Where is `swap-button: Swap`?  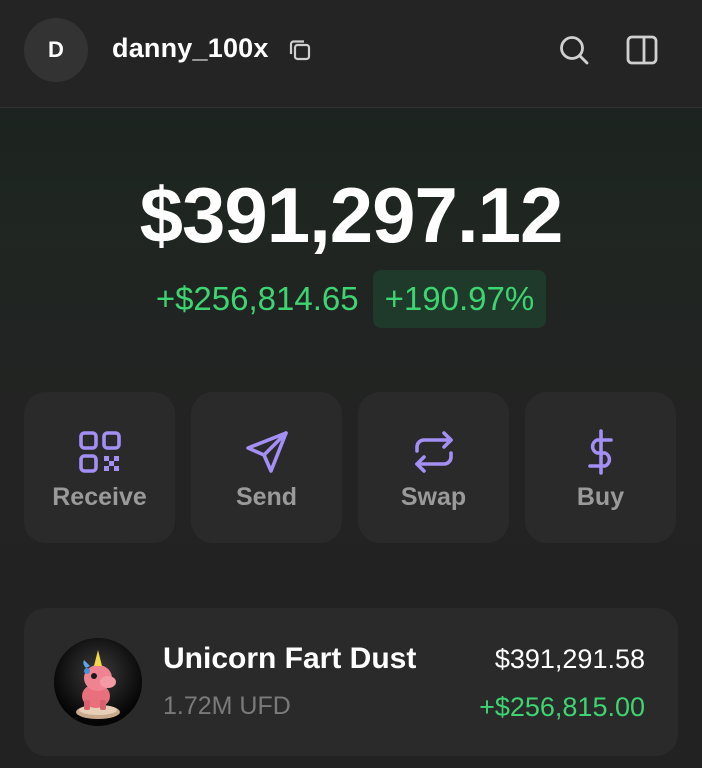
swap-button: Swap is located at coordinates (433, 467).